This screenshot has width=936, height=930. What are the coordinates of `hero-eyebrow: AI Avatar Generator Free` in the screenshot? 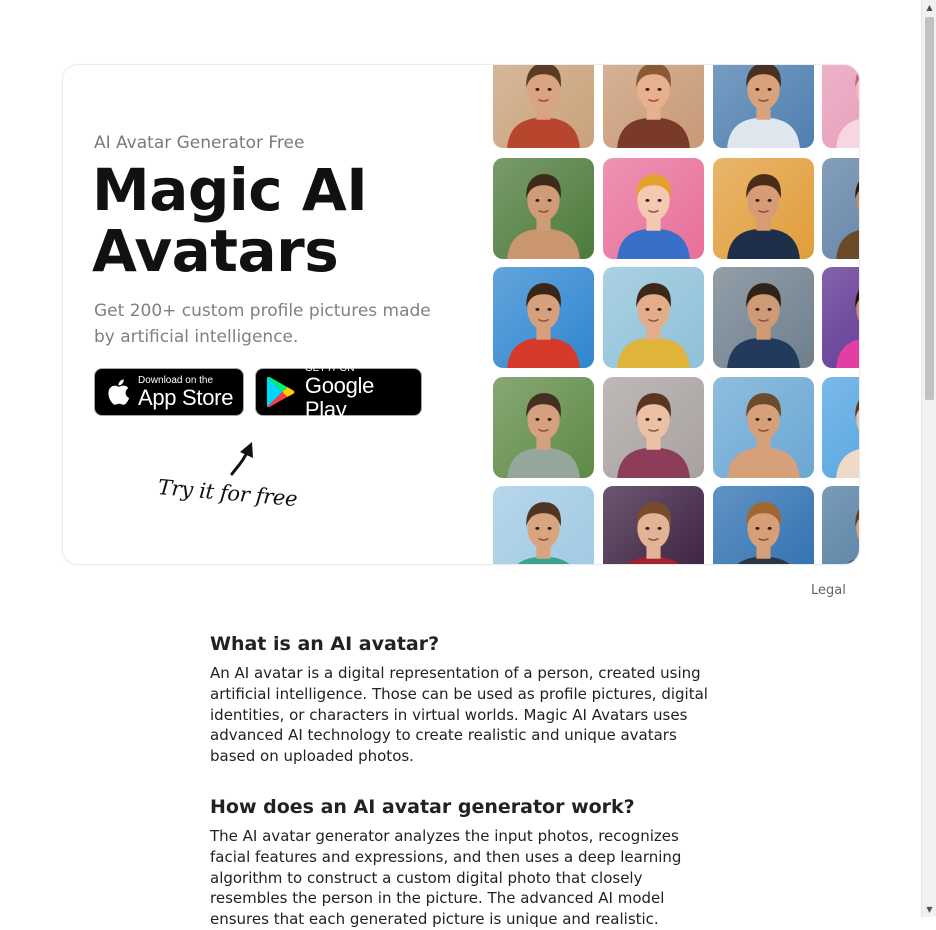 It's located at (199, 143).